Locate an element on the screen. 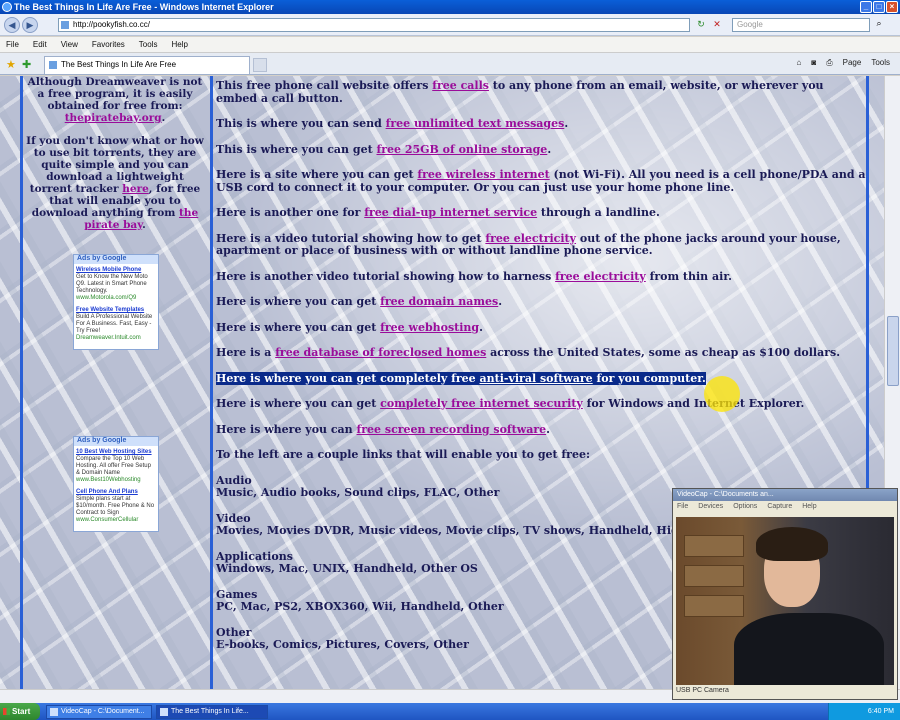 This screenshot has width=900, height=720. close-button: × is located at coordinates (892, 7).